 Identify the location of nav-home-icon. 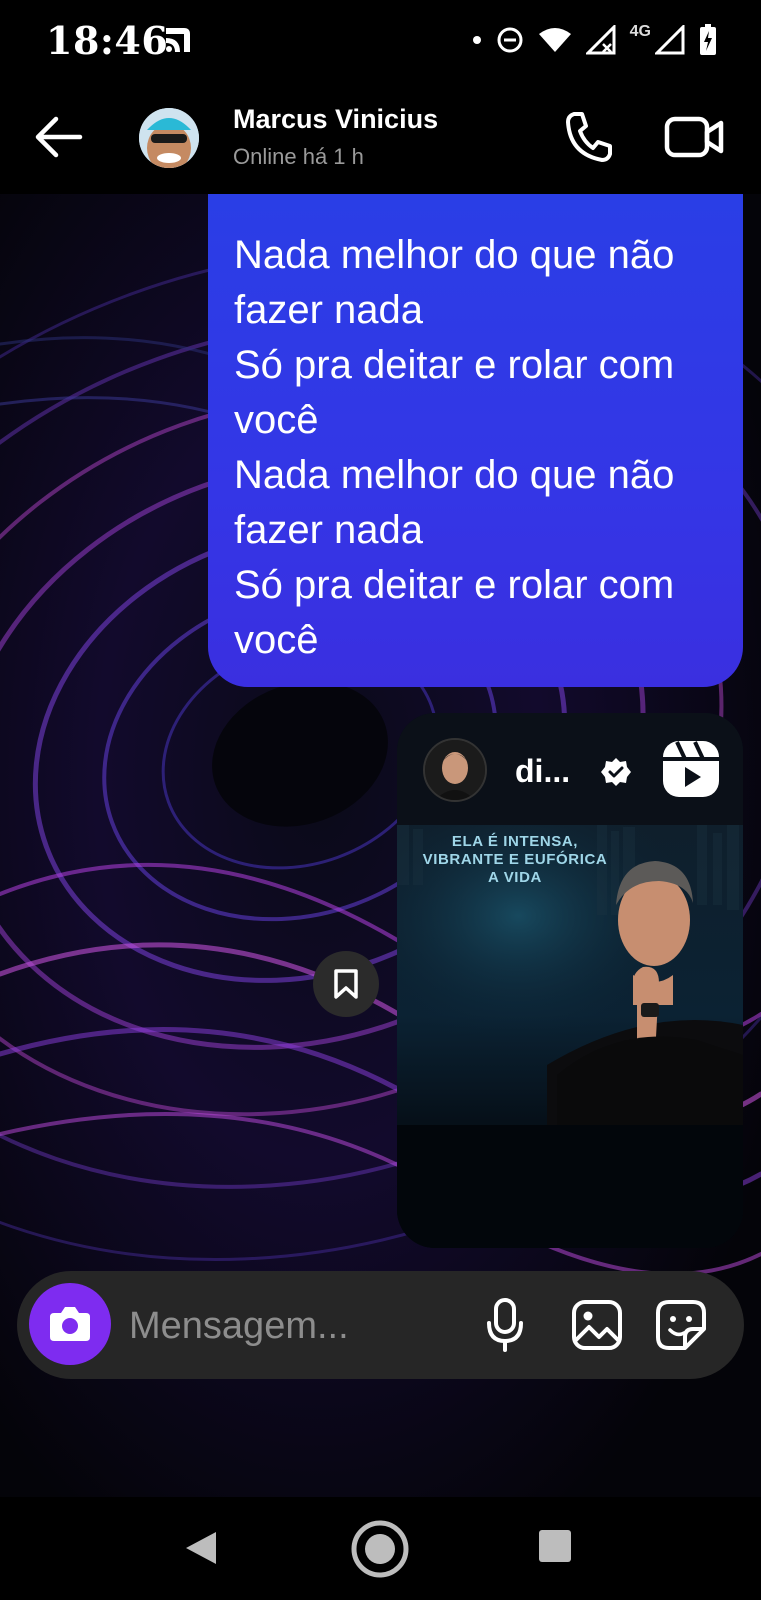
(380, 1549).